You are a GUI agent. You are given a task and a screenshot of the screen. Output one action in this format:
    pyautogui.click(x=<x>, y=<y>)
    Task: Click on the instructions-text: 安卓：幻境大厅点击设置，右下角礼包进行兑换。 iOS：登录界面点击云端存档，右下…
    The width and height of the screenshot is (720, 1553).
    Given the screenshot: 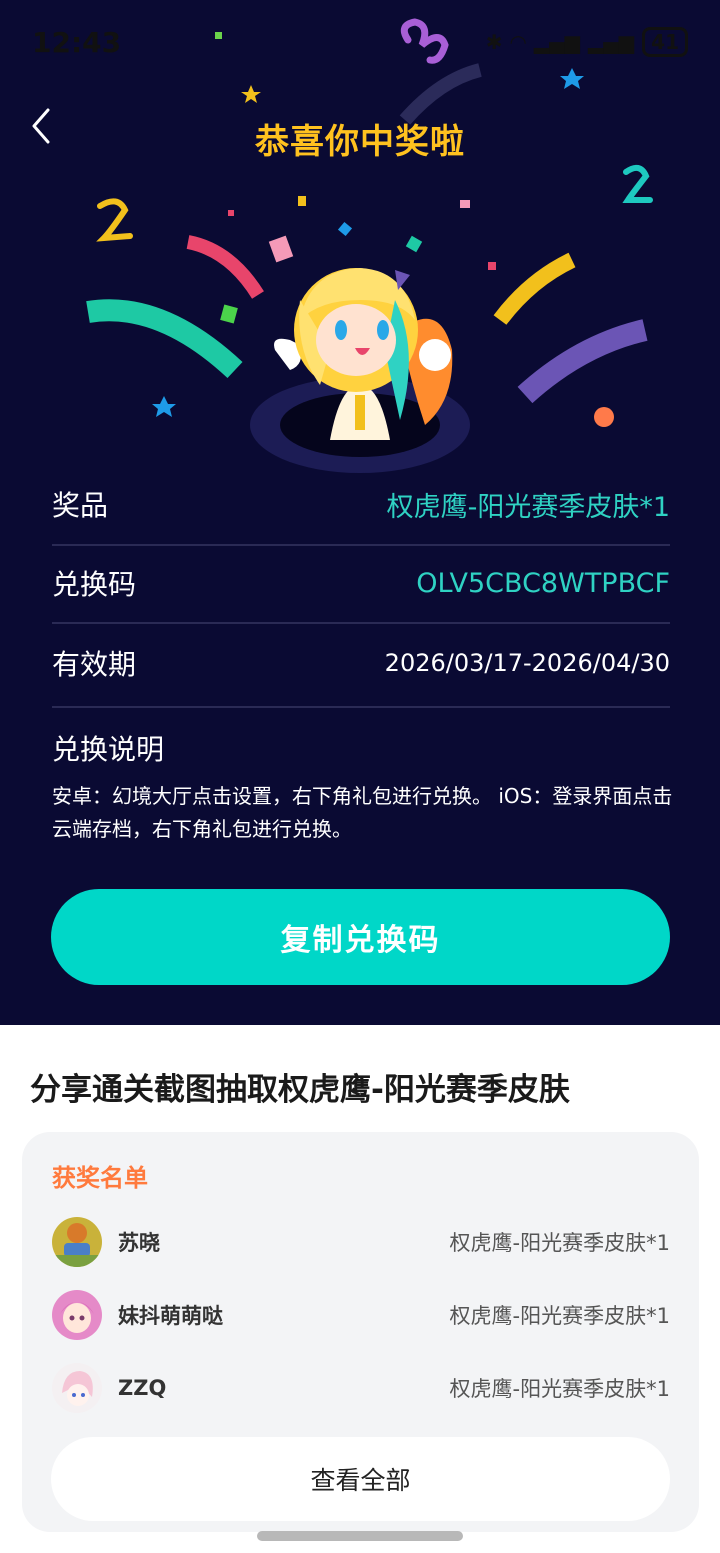 What is the action you would take?
    pyautogui.click(x=362, y=812)
    